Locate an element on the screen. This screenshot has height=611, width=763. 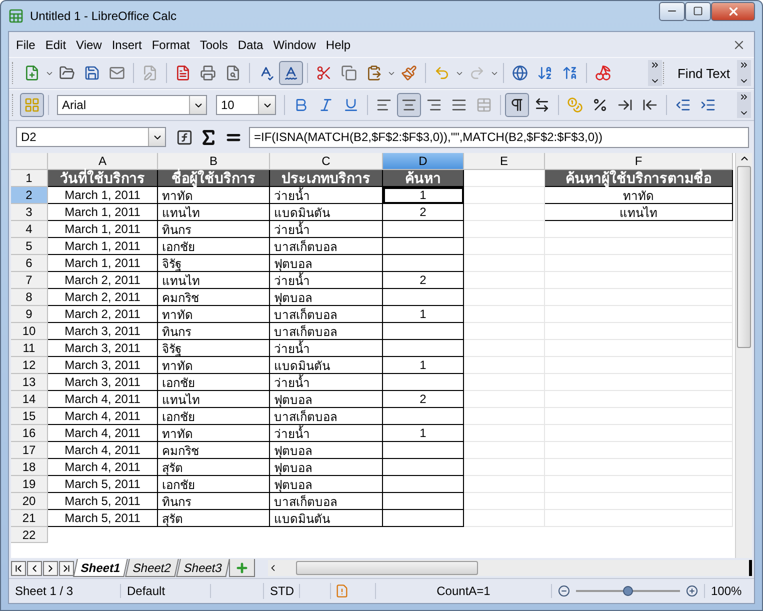
zoom-in-icon is located at coordinates (692, 591).